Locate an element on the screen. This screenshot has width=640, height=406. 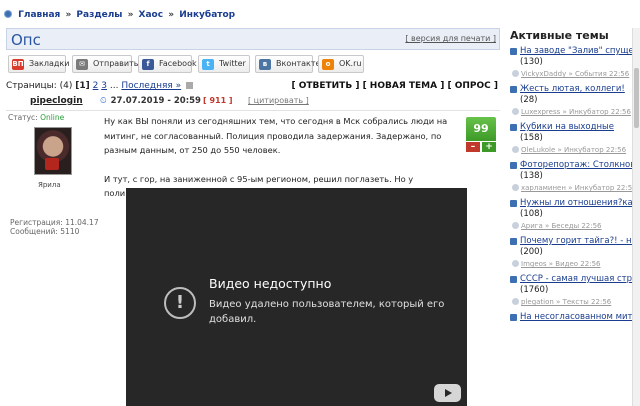
sidebar-topic-meta-text: харламинен » Инкубатор 22:56 is located at coordinates (579, 188).